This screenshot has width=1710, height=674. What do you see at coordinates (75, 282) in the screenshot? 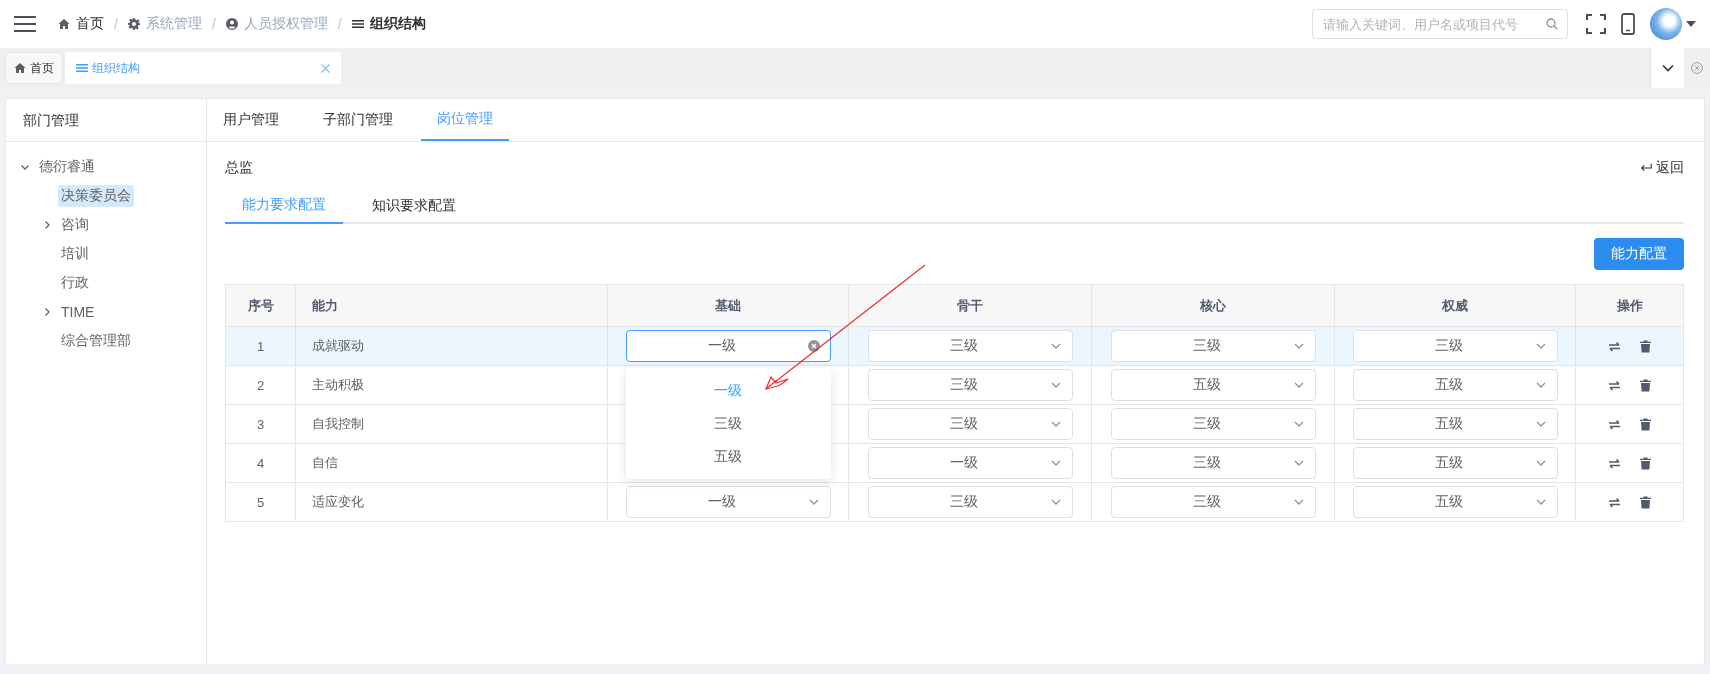
I see `tree-item: 行政` at bounding box center [75, 282].